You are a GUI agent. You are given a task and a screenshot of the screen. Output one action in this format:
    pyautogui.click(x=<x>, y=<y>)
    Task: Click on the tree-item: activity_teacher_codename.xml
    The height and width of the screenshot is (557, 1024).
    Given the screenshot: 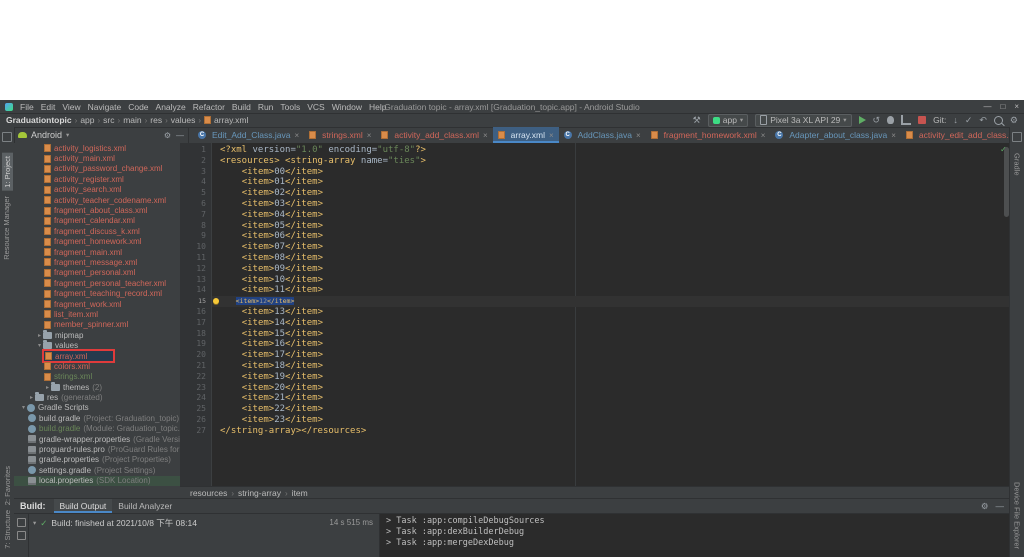 What is the action you would take?
    pyautogui.click(x=97, y=200)
    